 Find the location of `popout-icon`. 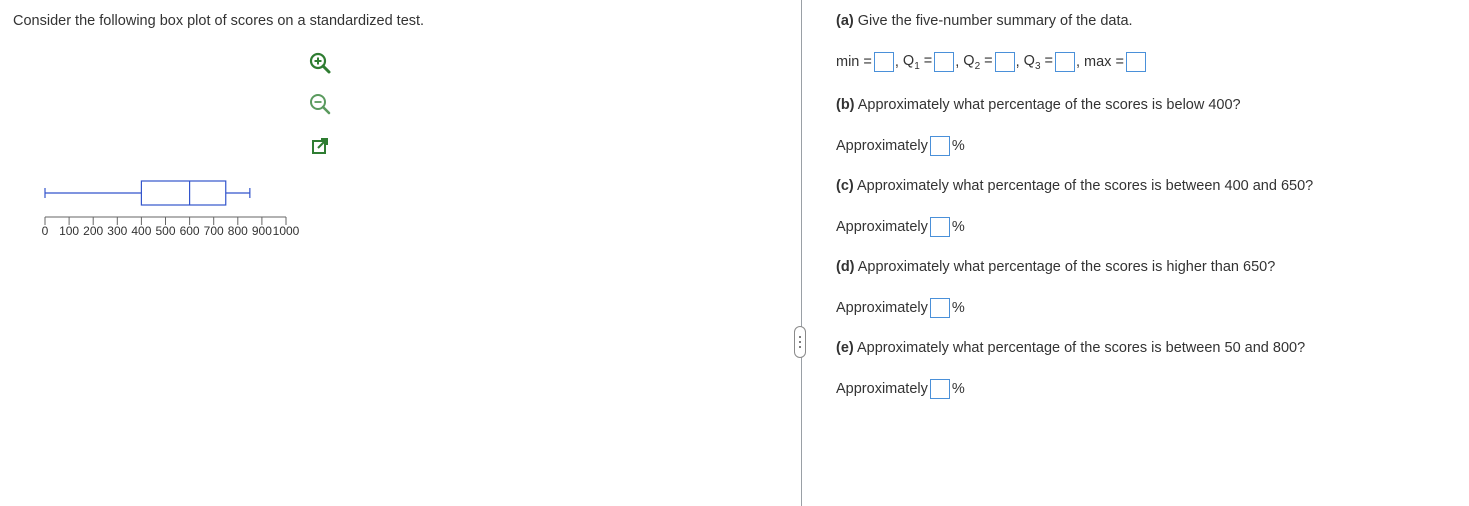

popout-icon is located at coordinates (320, 146).